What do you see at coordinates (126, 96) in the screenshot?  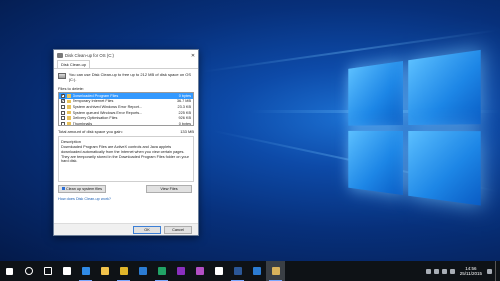 I see `file-row: ✓ Downloaded Program Files 0 bytes` at bounding box center [126, 96].